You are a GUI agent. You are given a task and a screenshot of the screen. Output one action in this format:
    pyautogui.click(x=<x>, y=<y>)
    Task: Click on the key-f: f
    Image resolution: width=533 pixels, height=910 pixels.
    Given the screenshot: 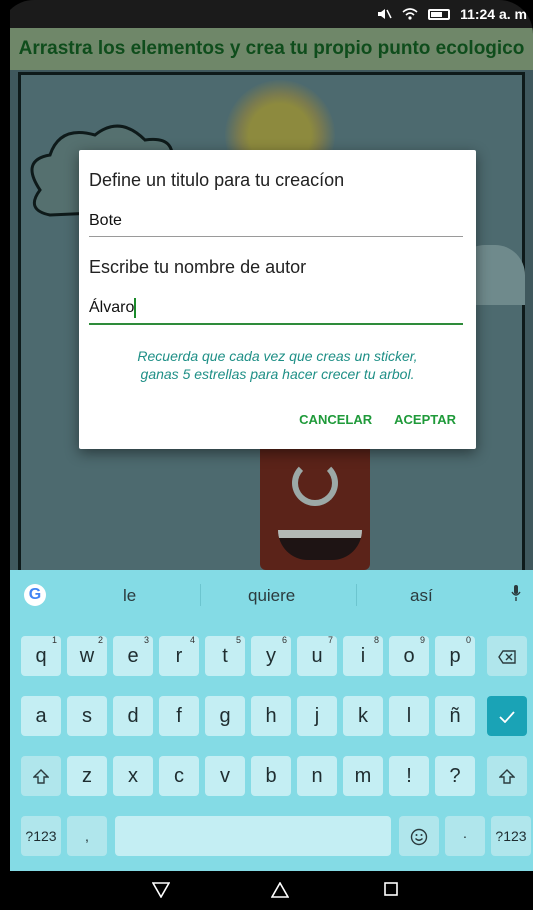 What is the action you would take?
    pyautogui.click(x=179, y=716)
    